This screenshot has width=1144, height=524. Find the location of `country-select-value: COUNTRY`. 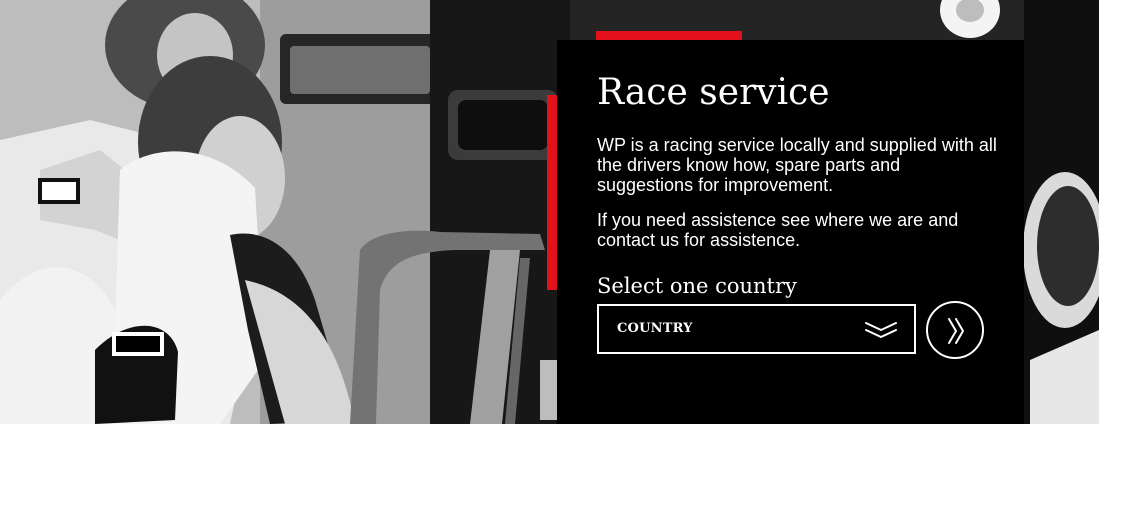

country-select-value: COUNTRY is located at coordinates (655, 328).